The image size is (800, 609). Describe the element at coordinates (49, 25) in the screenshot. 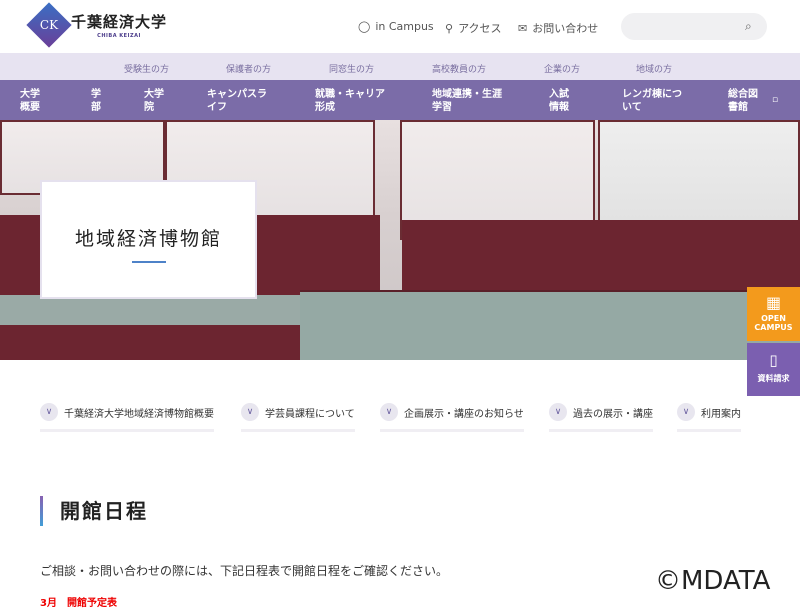

I see `logo-mark: CK` at that location.